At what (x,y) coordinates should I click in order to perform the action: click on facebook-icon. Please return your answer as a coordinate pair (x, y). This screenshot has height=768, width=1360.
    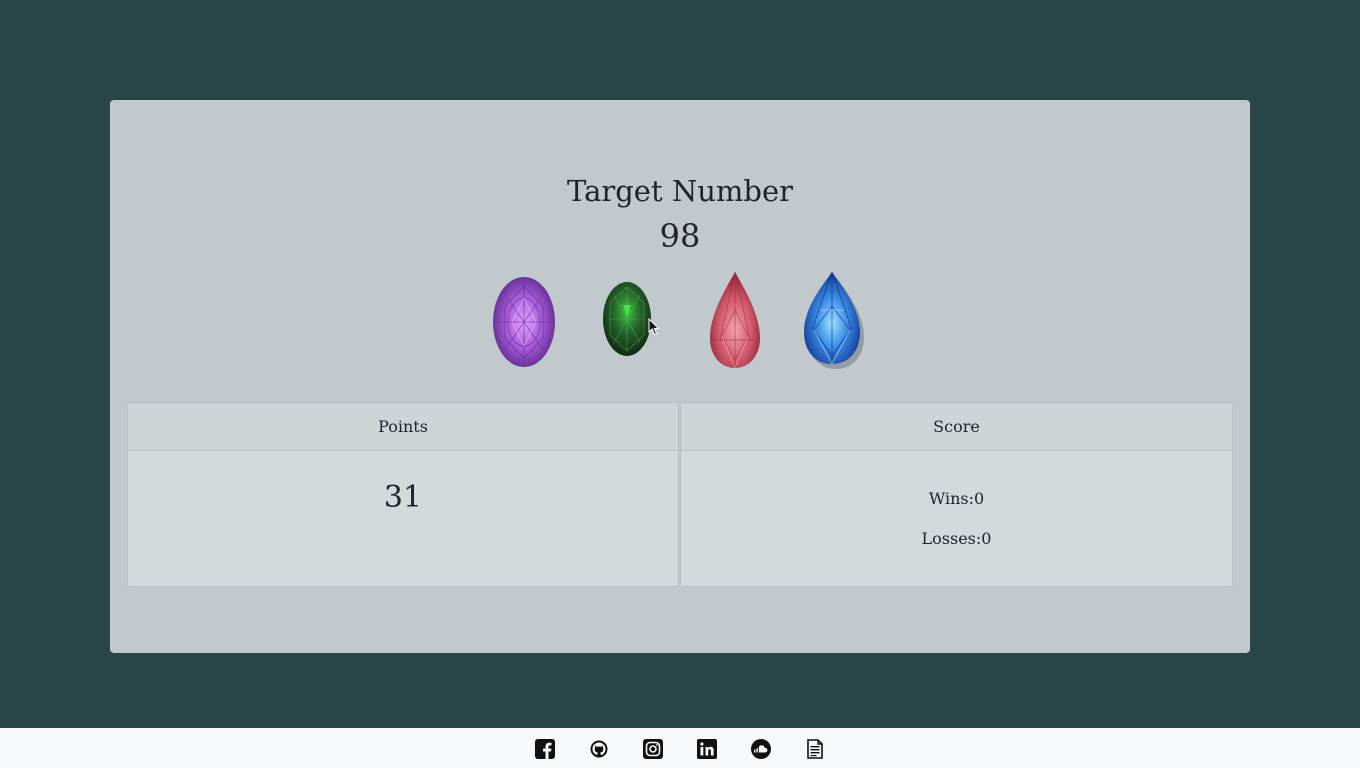
    Looking at the image, I should click on (545, 749).